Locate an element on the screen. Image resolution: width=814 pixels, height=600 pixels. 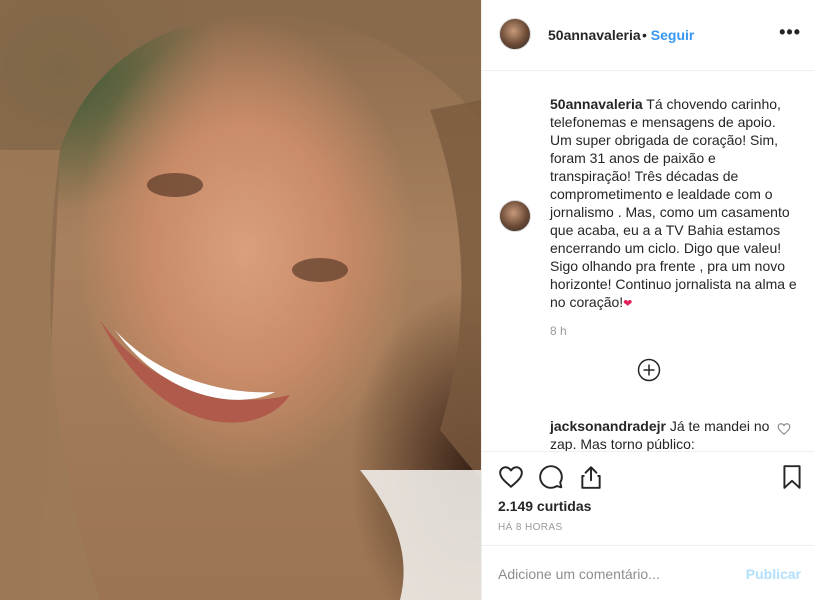
share-icon is located at coordinates (591, 477).